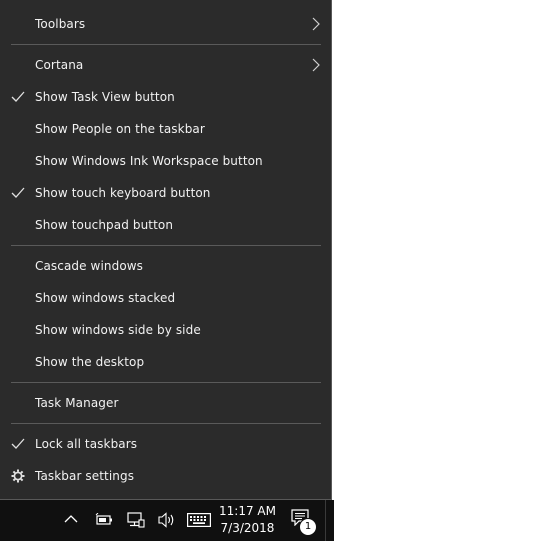 The width and height of the screenshot is (555, 541). I want to click on menu-item-label: Show Task View button, so click(105, 97).